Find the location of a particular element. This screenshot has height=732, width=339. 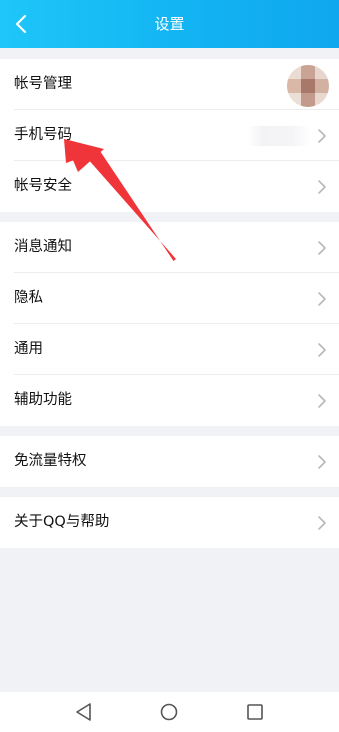

row-account-management: 帐号管理 is located at coordinates (169, 84).